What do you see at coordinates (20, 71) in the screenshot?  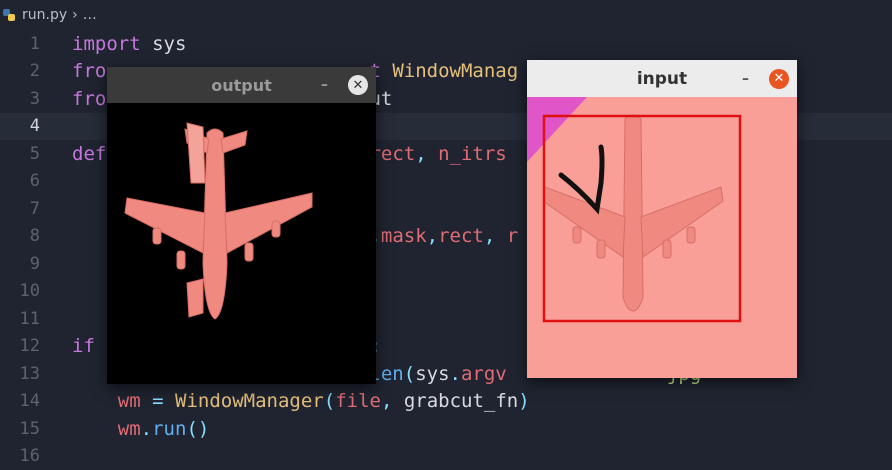 I see `line-number: 2` at bounding box center [20, 71].